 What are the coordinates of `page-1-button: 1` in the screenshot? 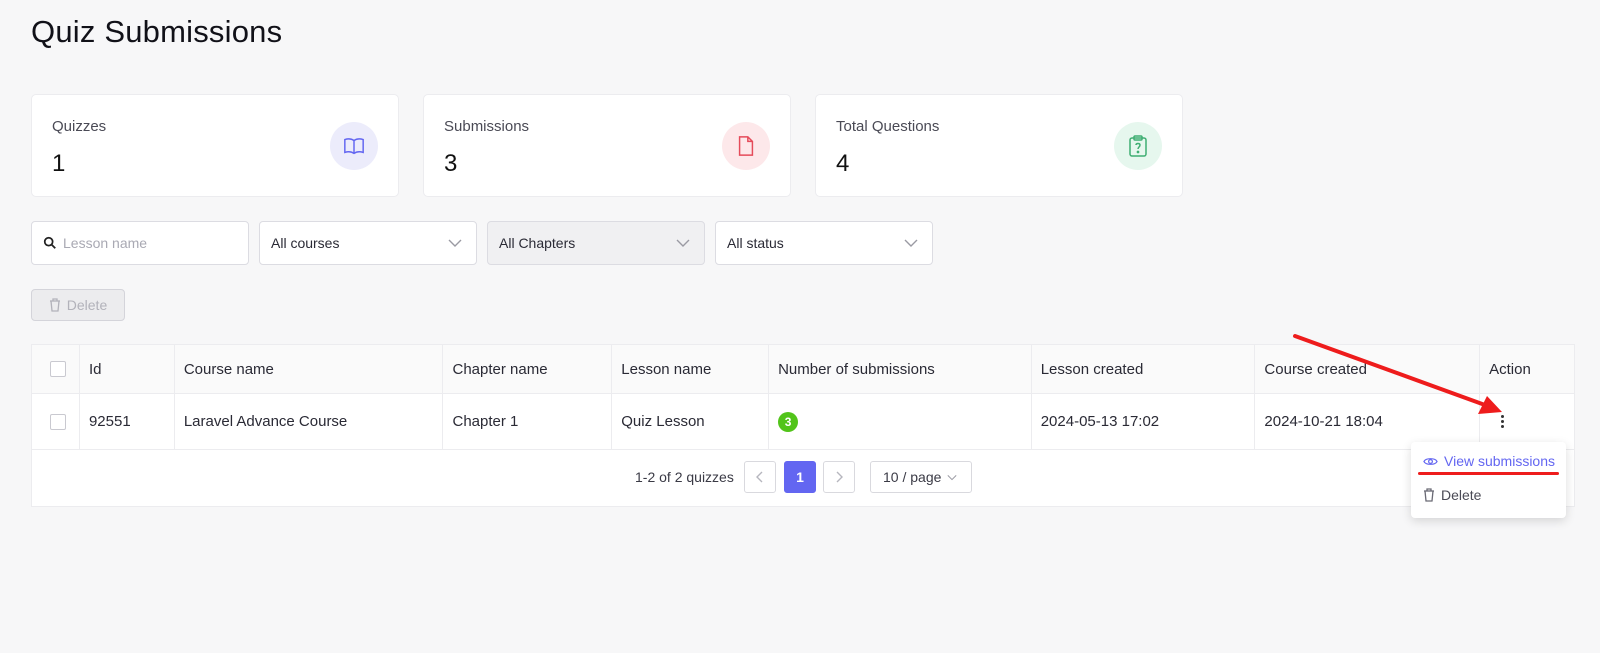 It's located at (800, 477).